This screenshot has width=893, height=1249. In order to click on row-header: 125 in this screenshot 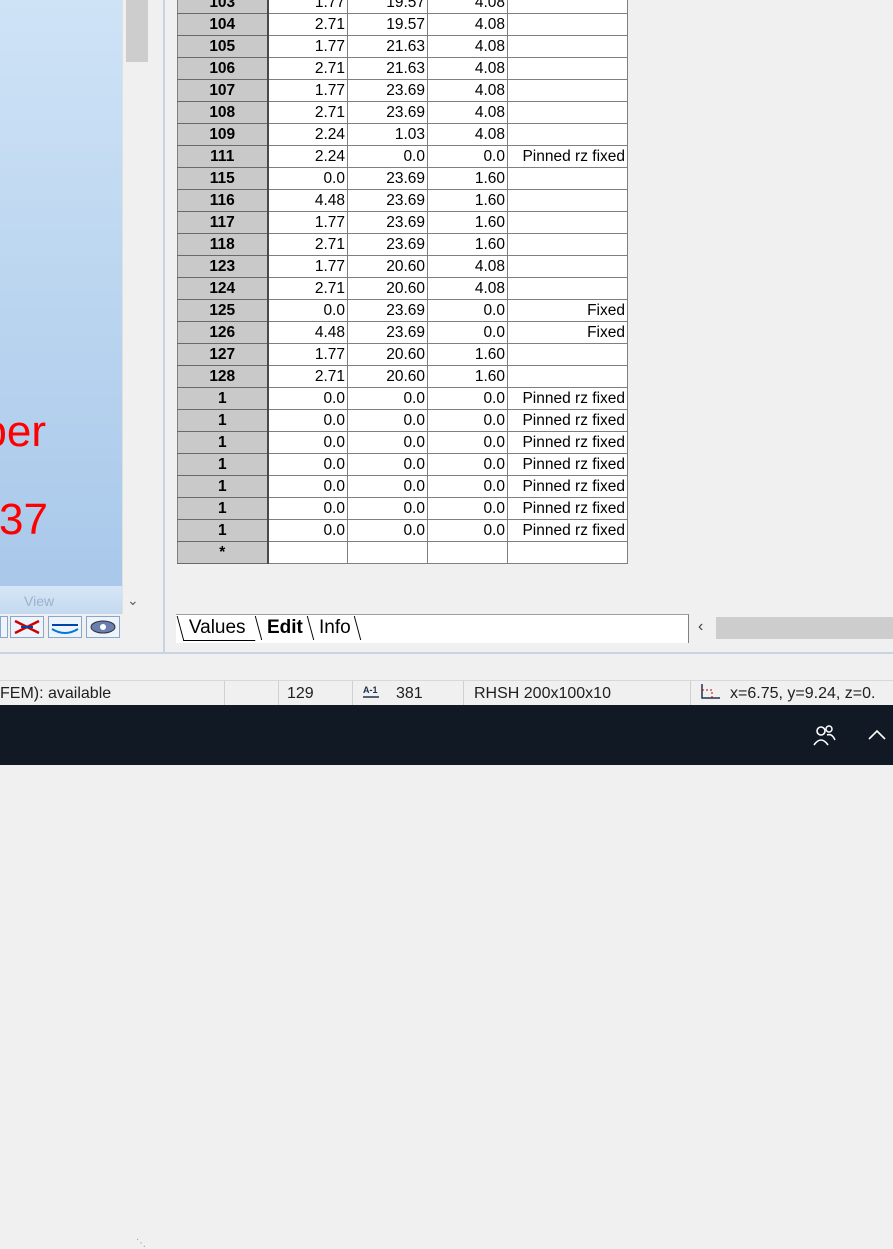, I will do `click(223, 310)`.